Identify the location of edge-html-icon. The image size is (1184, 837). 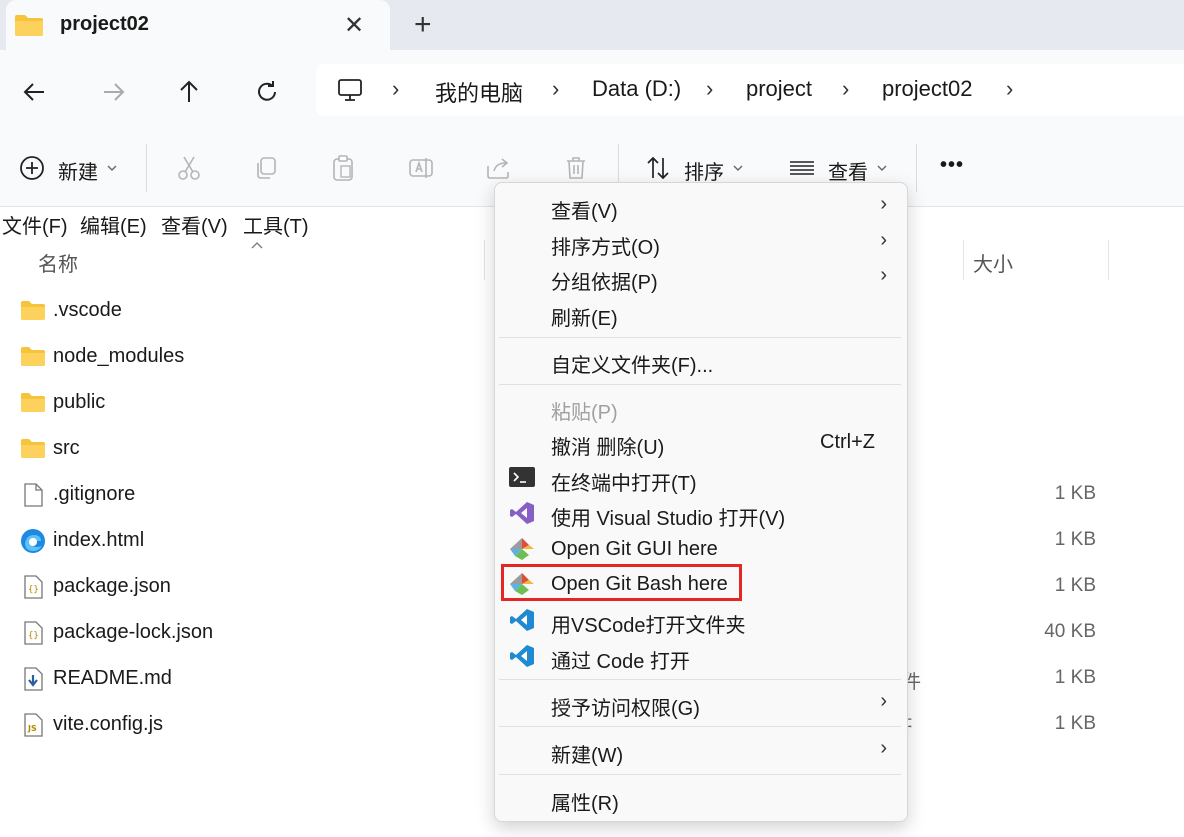
(33, 541).